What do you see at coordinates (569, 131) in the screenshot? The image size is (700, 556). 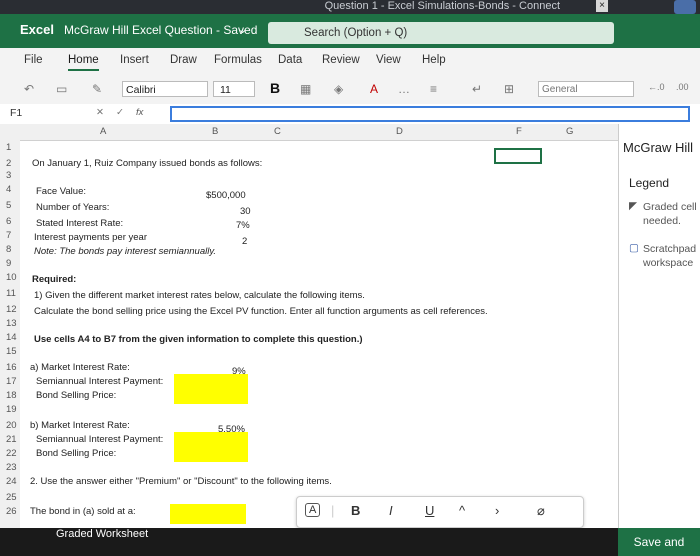 I see `col-header: G` at bounding box center [569, 131].